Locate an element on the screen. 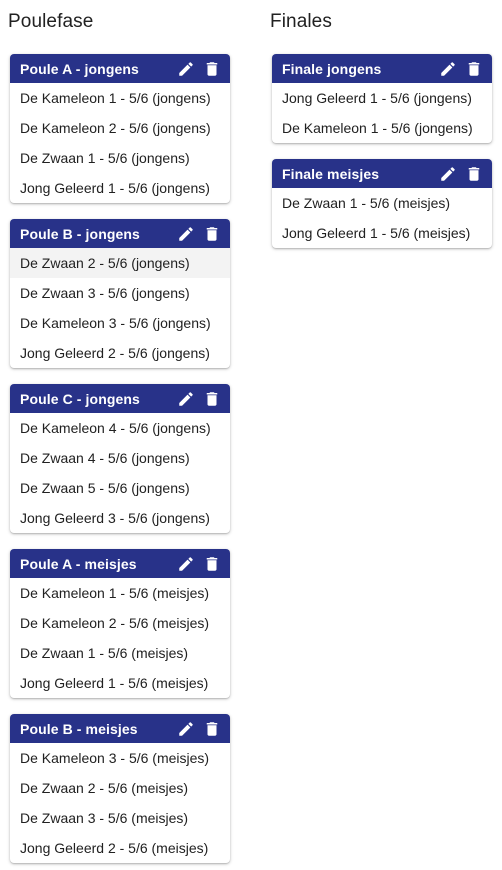  card-title: Poule B - jongens is located at coordinates (80, 233).